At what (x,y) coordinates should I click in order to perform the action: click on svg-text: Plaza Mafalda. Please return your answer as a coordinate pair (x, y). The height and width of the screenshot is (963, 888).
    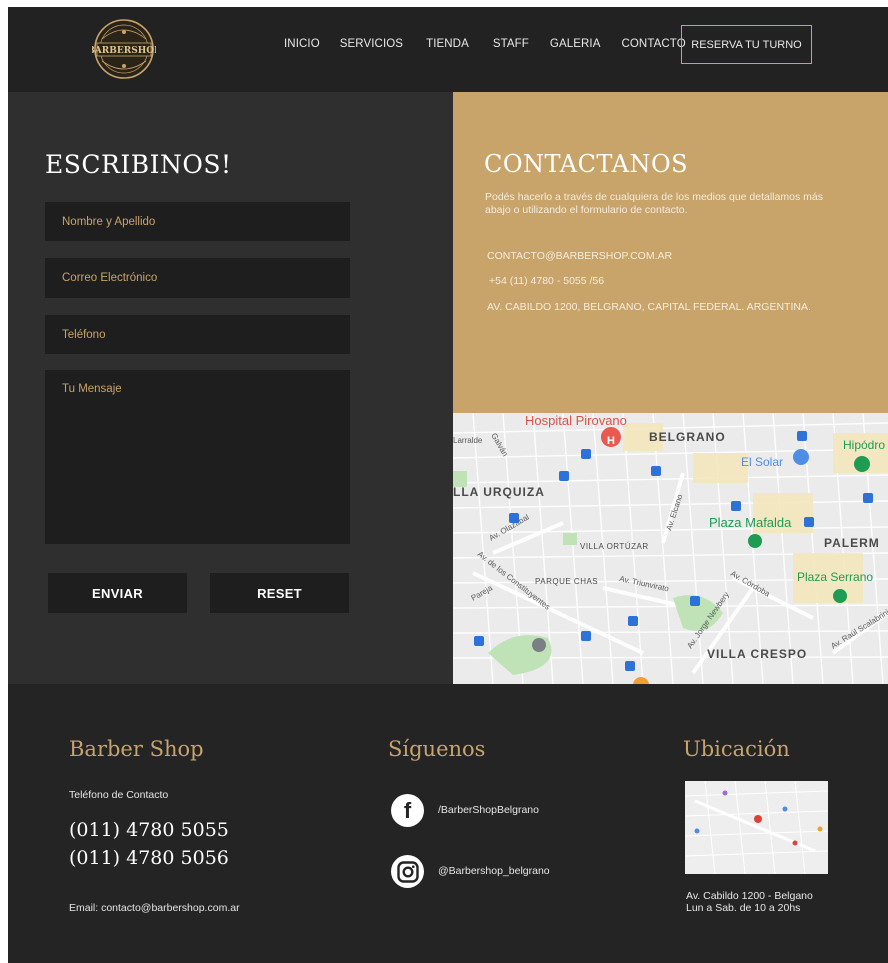
    Looking at the image, I should click on (750, 522).